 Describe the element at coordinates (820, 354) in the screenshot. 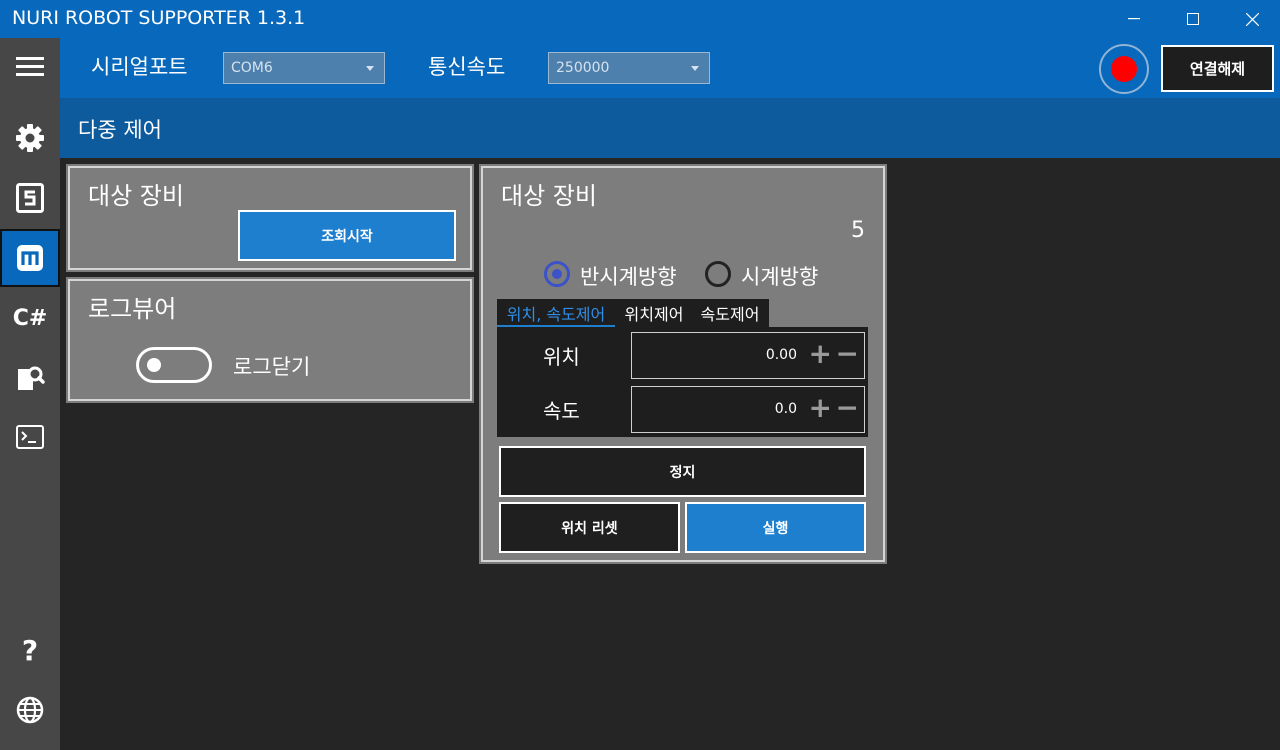

I see `position-plus-icon: +` at that location.